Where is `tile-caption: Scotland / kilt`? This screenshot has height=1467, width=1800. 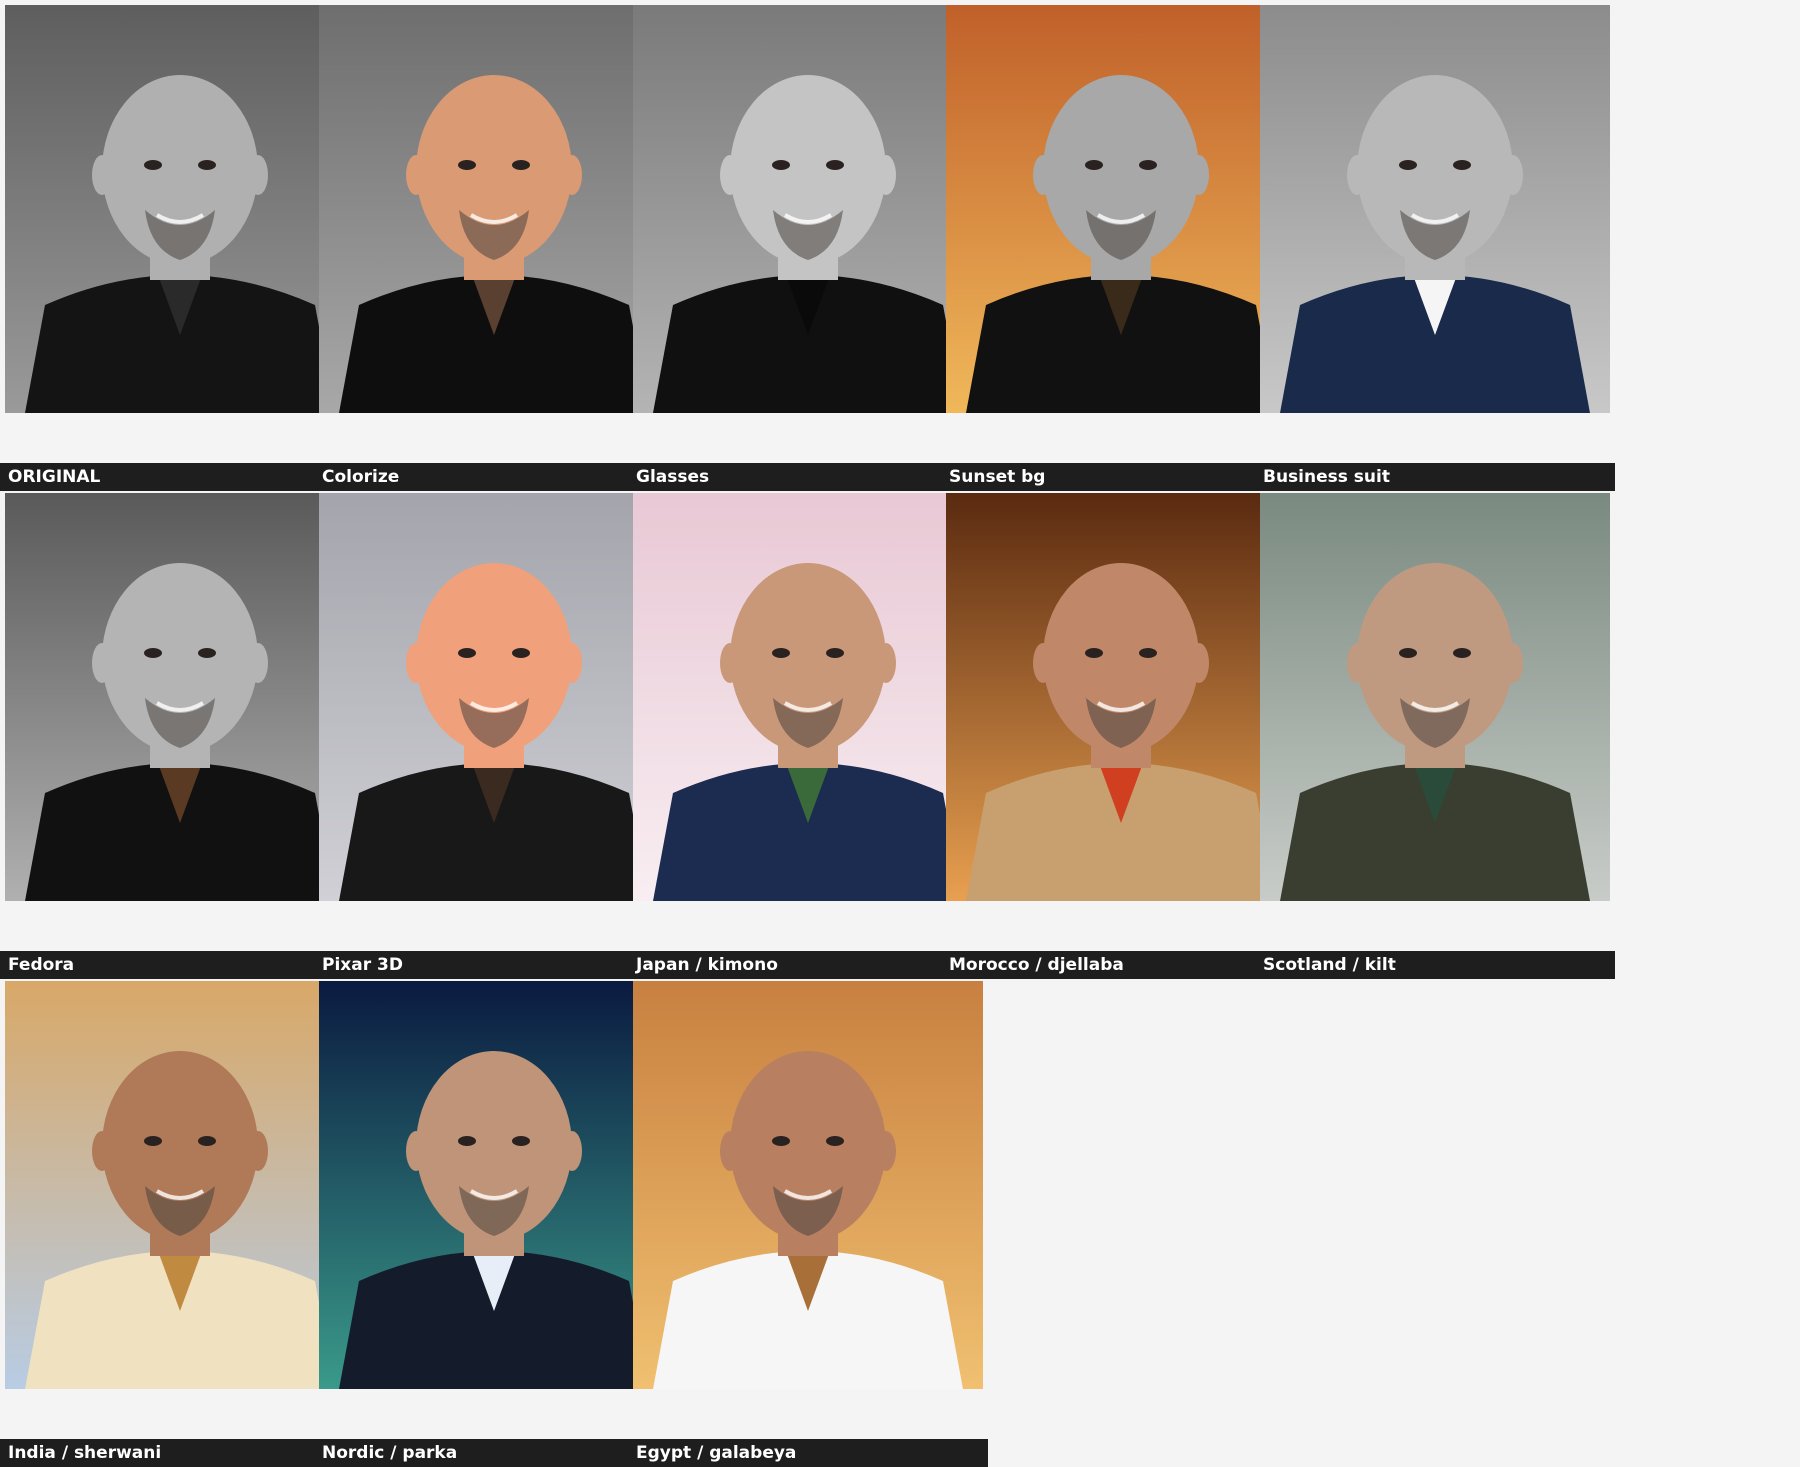 tile-caption: Scotland / kilt is located at coordinates (1435, 965).